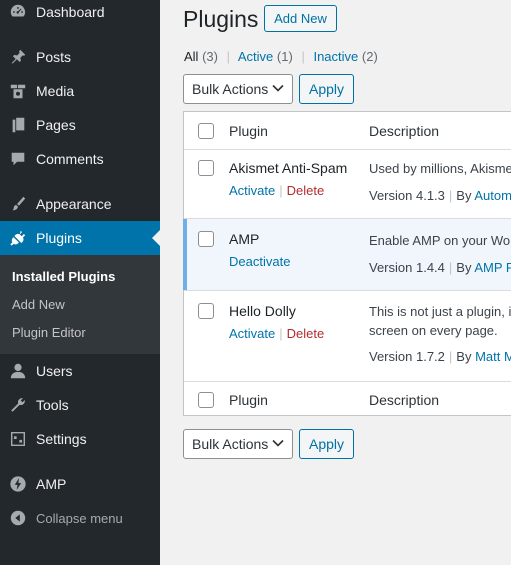 This screenshot has height=565, width=511. Describe the element at coordinates (56, 125) in the screenshot. I see `sidebar-item-label: Pages` at that location.